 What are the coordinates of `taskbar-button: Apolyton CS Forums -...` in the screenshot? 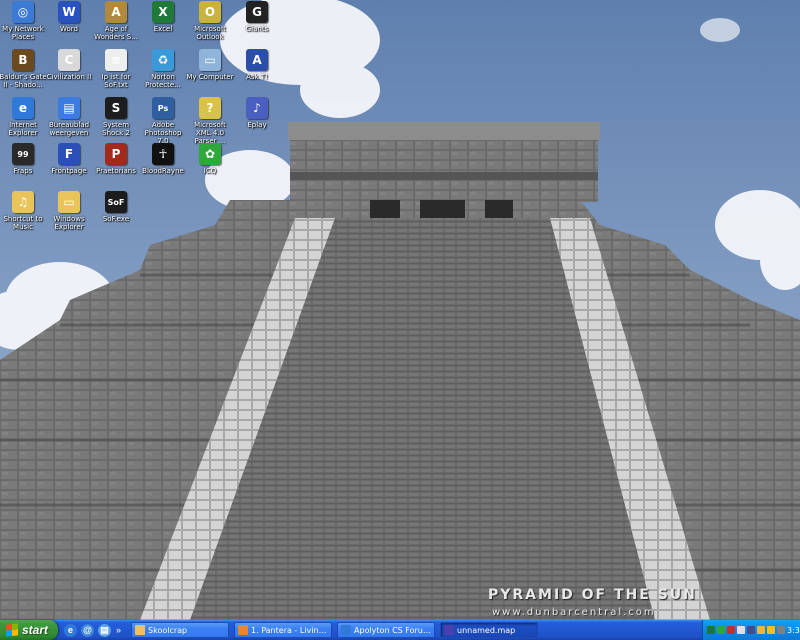 It's located at (386, 630).